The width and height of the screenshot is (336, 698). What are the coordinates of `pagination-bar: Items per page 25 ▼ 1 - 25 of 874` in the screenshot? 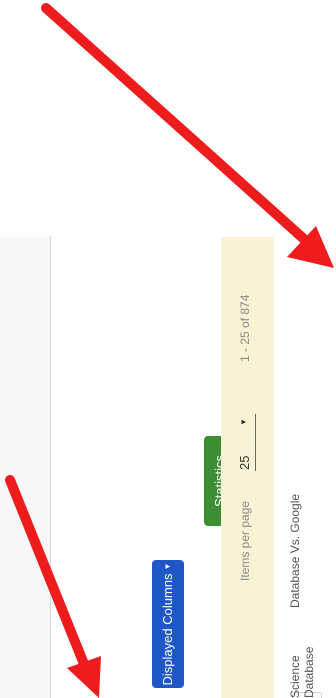 It's located at (247, 467).